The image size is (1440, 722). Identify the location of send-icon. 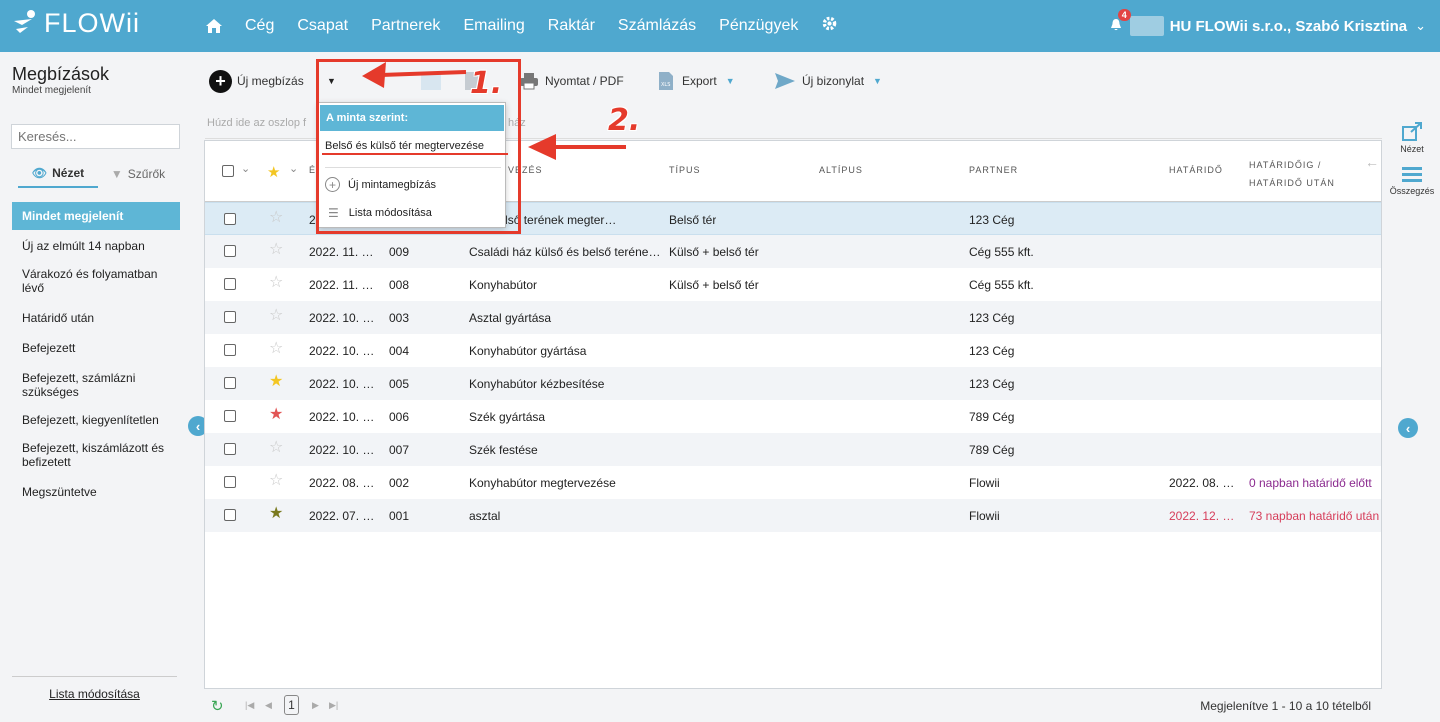
(785, 81).